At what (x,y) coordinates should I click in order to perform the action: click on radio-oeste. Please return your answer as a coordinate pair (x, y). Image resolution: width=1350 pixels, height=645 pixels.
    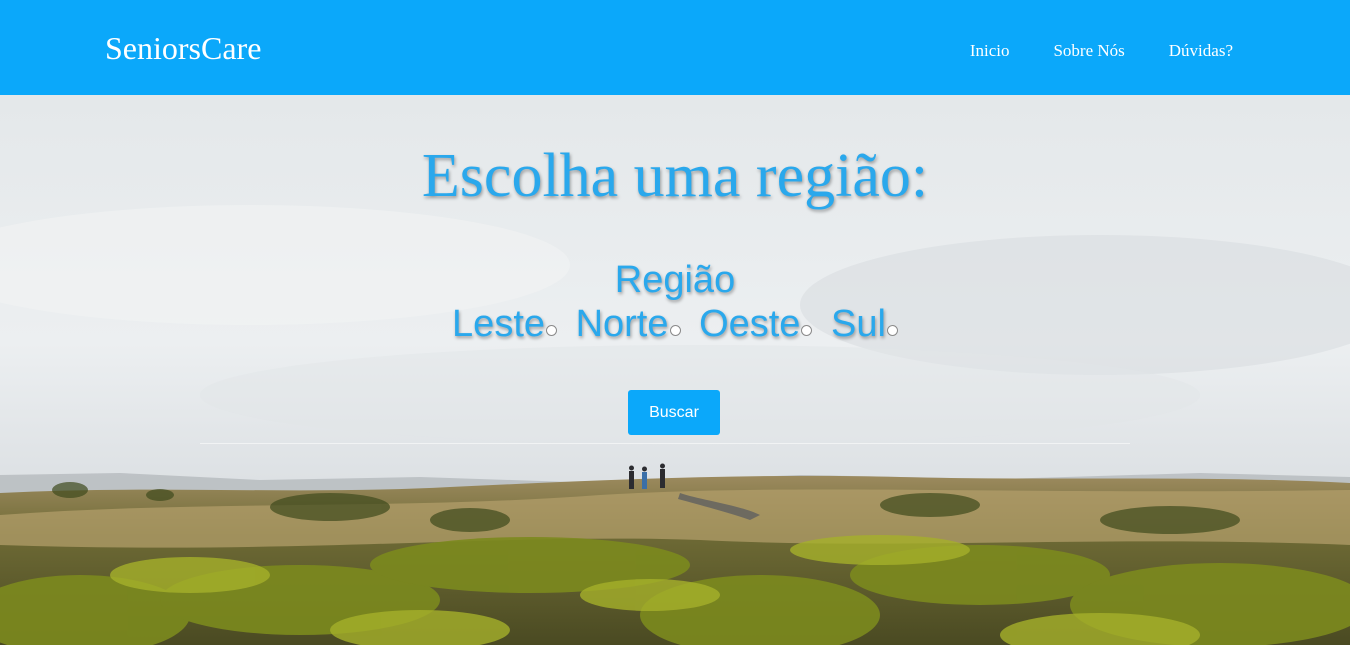
    Looking at the image, I should click on (807, 330).